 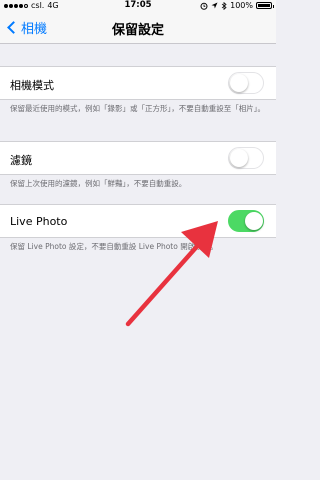 I want to click on setting-footer-live-photo: 保留 Live Photo 設定，不要自動重設 Live Photo 開啟模式。, so click(x=114, y=246).